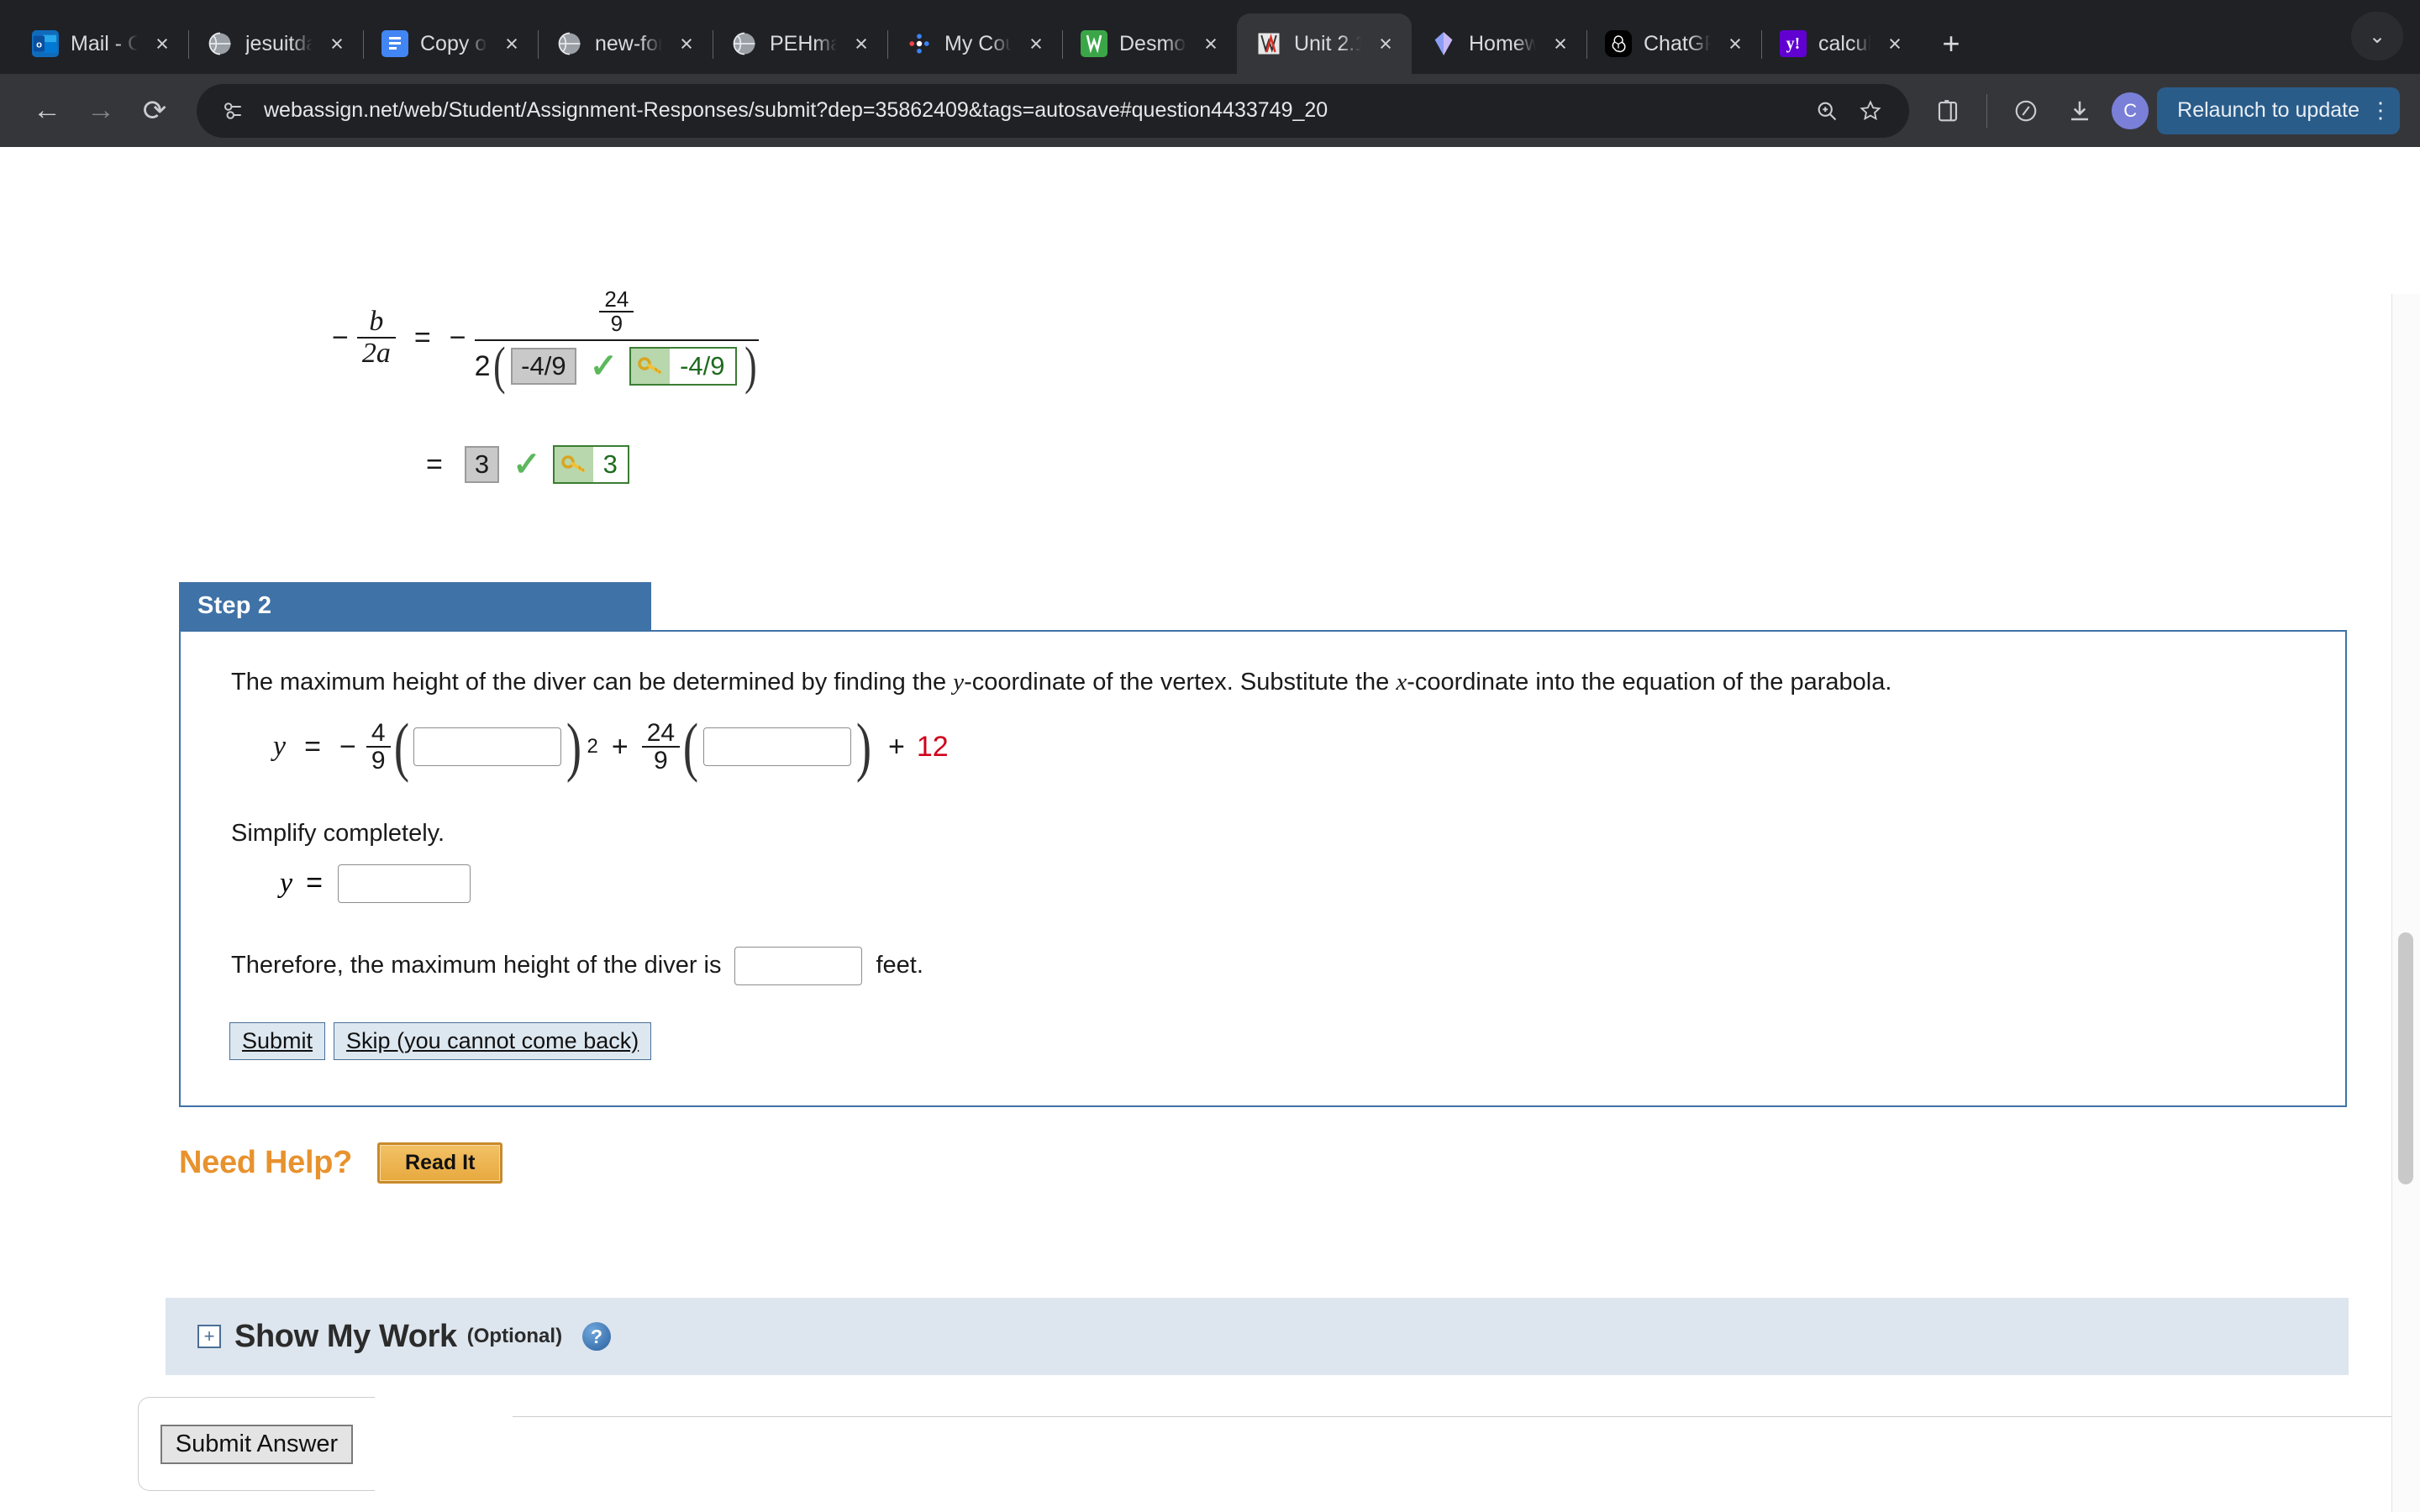  Describe the element at coordinates (2278, 110) in the screenshot. I see `relaunch-to-update-button: Relaunch to update ⋮` at that location.